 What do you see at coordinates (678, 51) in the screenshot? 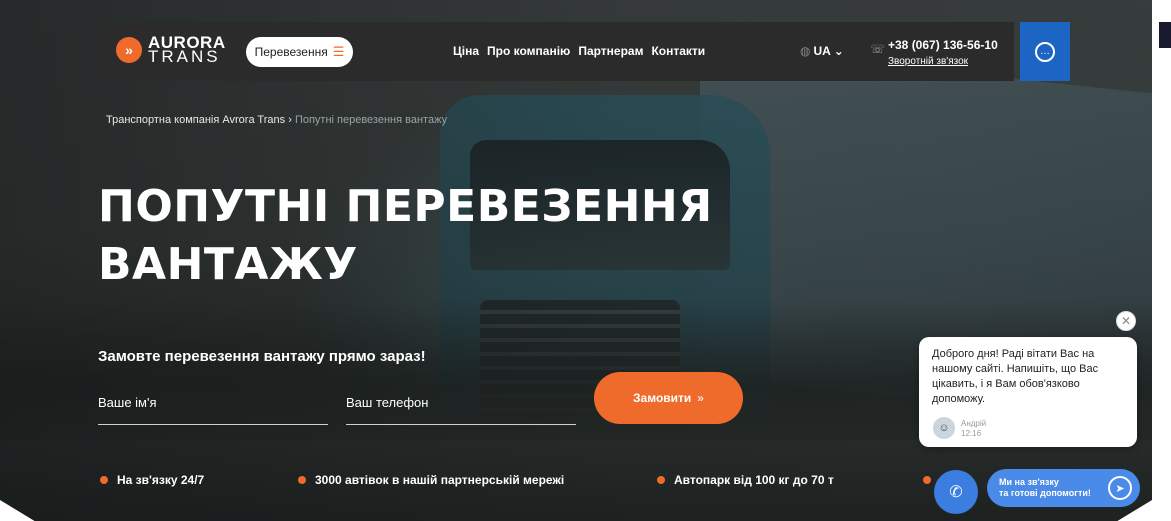
I see `nav-contacts: Контакти` at bounding box center [678, 51].